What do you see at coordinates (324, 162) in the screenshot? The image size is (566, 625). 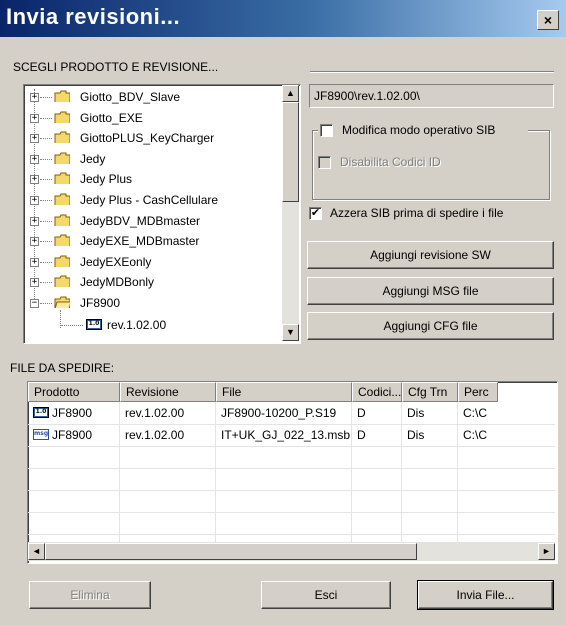 I see `disabilita-codici-checkbox` at bounding box center [324, 162].